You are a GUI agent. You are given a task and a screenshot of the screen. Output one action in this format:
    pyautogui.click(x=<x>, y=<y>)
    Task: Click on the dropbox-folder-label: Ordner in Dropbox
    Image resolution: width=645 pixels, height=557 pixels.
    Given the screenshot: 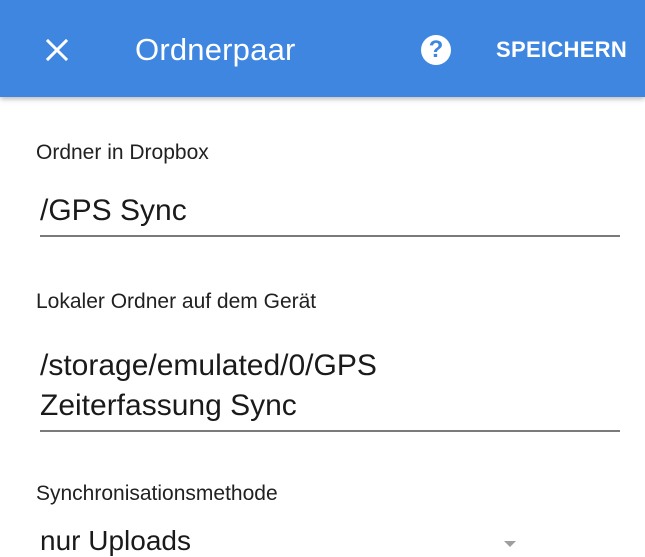 What is the action you would take?
    pyautogui.click(x=122, y=152)
    